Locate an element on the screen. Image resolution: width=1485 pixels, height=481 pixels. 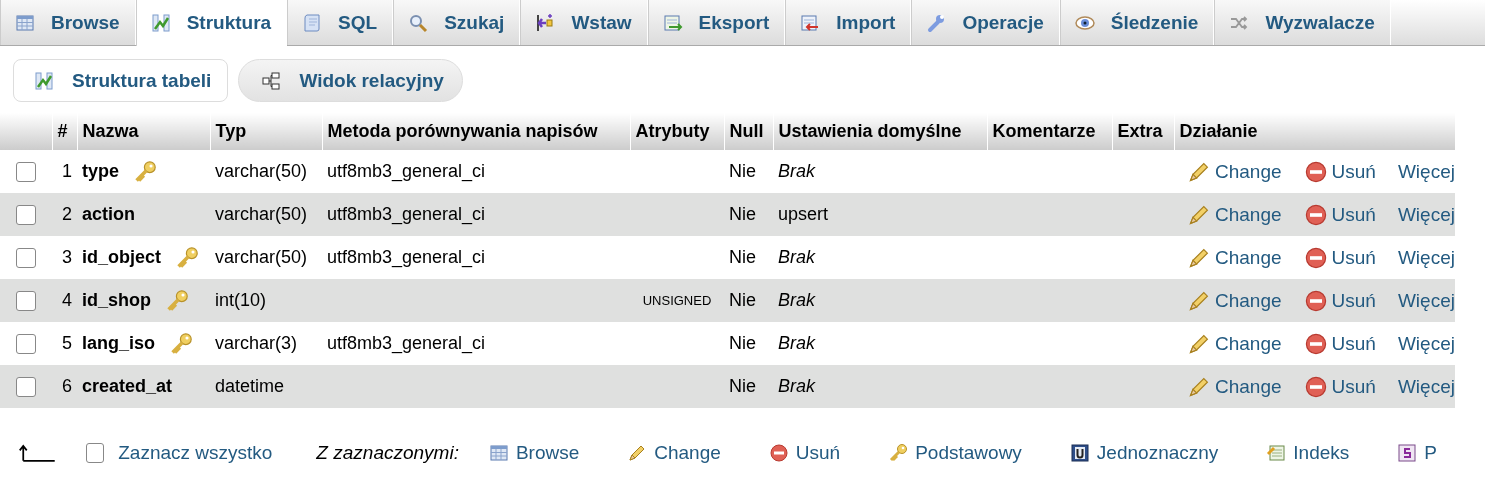
action-link: Browse is located at coordinates (534, 453).